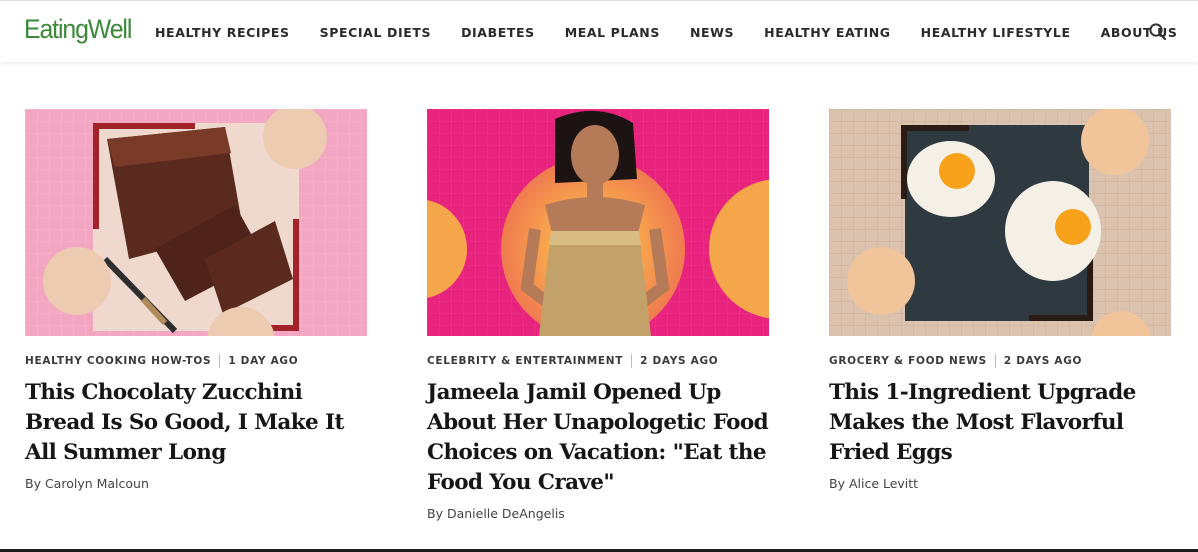 The height and width of the screenshot is (552, 1198). What do you see at coordinates (263, 361) in the screenshot?
I see `article-time: 1 DAY AGO` at bounding box center [263, 361].